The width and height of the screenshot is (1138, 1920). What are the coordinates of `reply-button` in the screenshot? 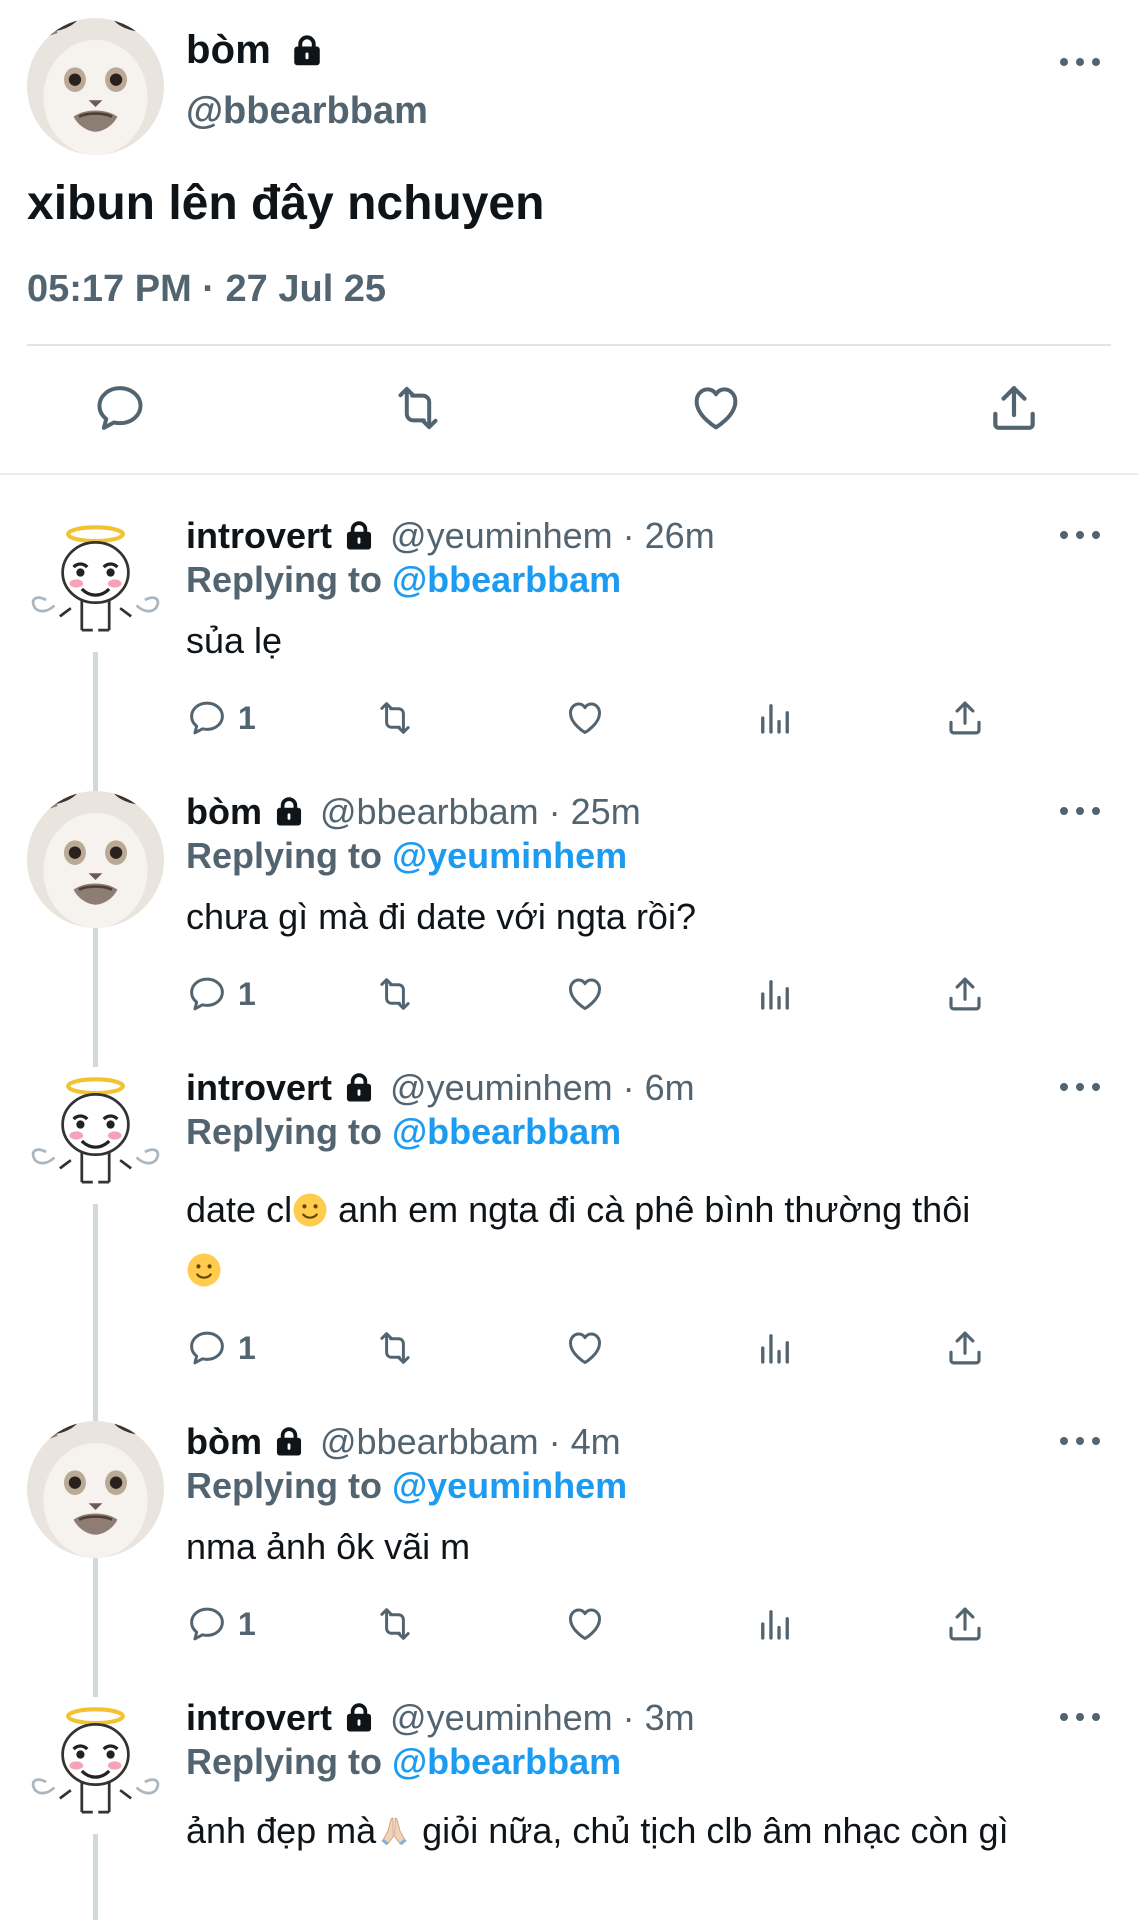 It's located at (120, 408).